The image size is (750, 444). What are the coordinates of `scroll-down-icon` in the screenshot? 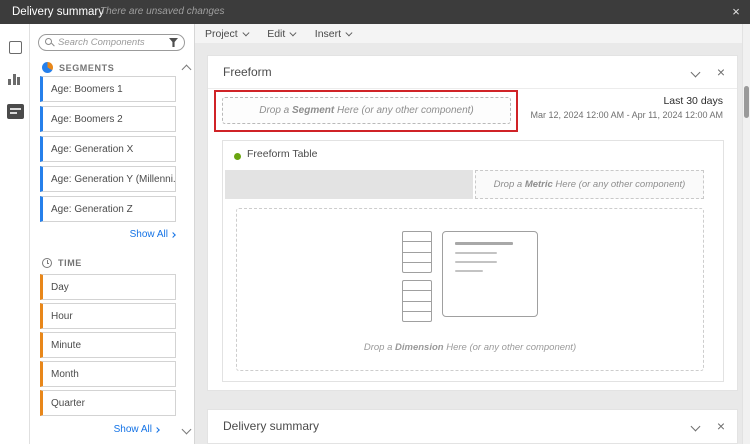 It's located at (186, 429).